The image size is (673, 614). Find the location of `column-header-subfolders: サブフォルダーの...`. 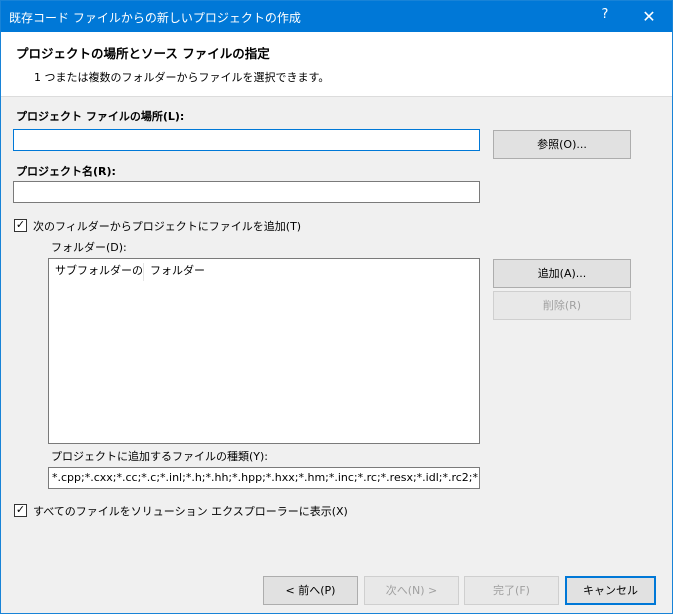

column-header-subfolders: サブフォルダーの... is located at coordinates (96, 271).